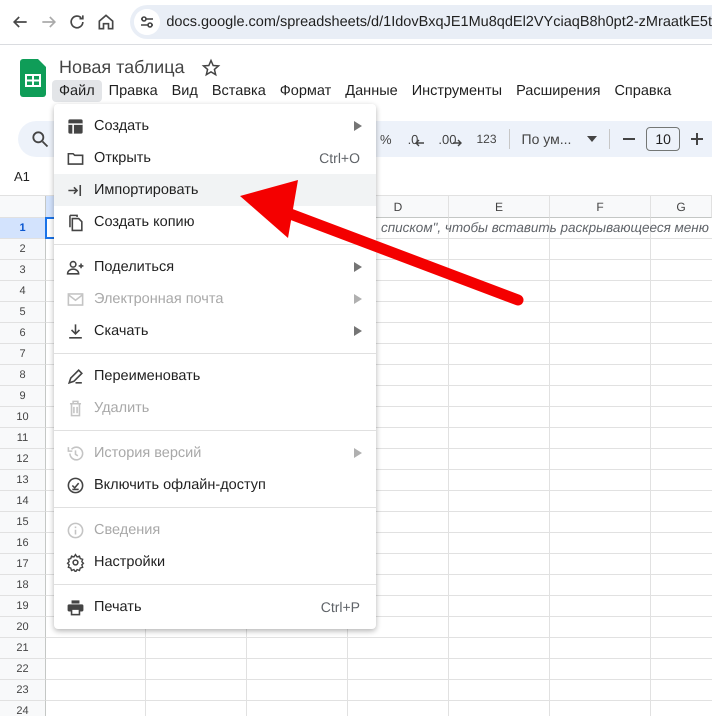 Image resolution: width=712 pixels, height=716 pixels. I want to click on row-header: 24, so click(23, 708).